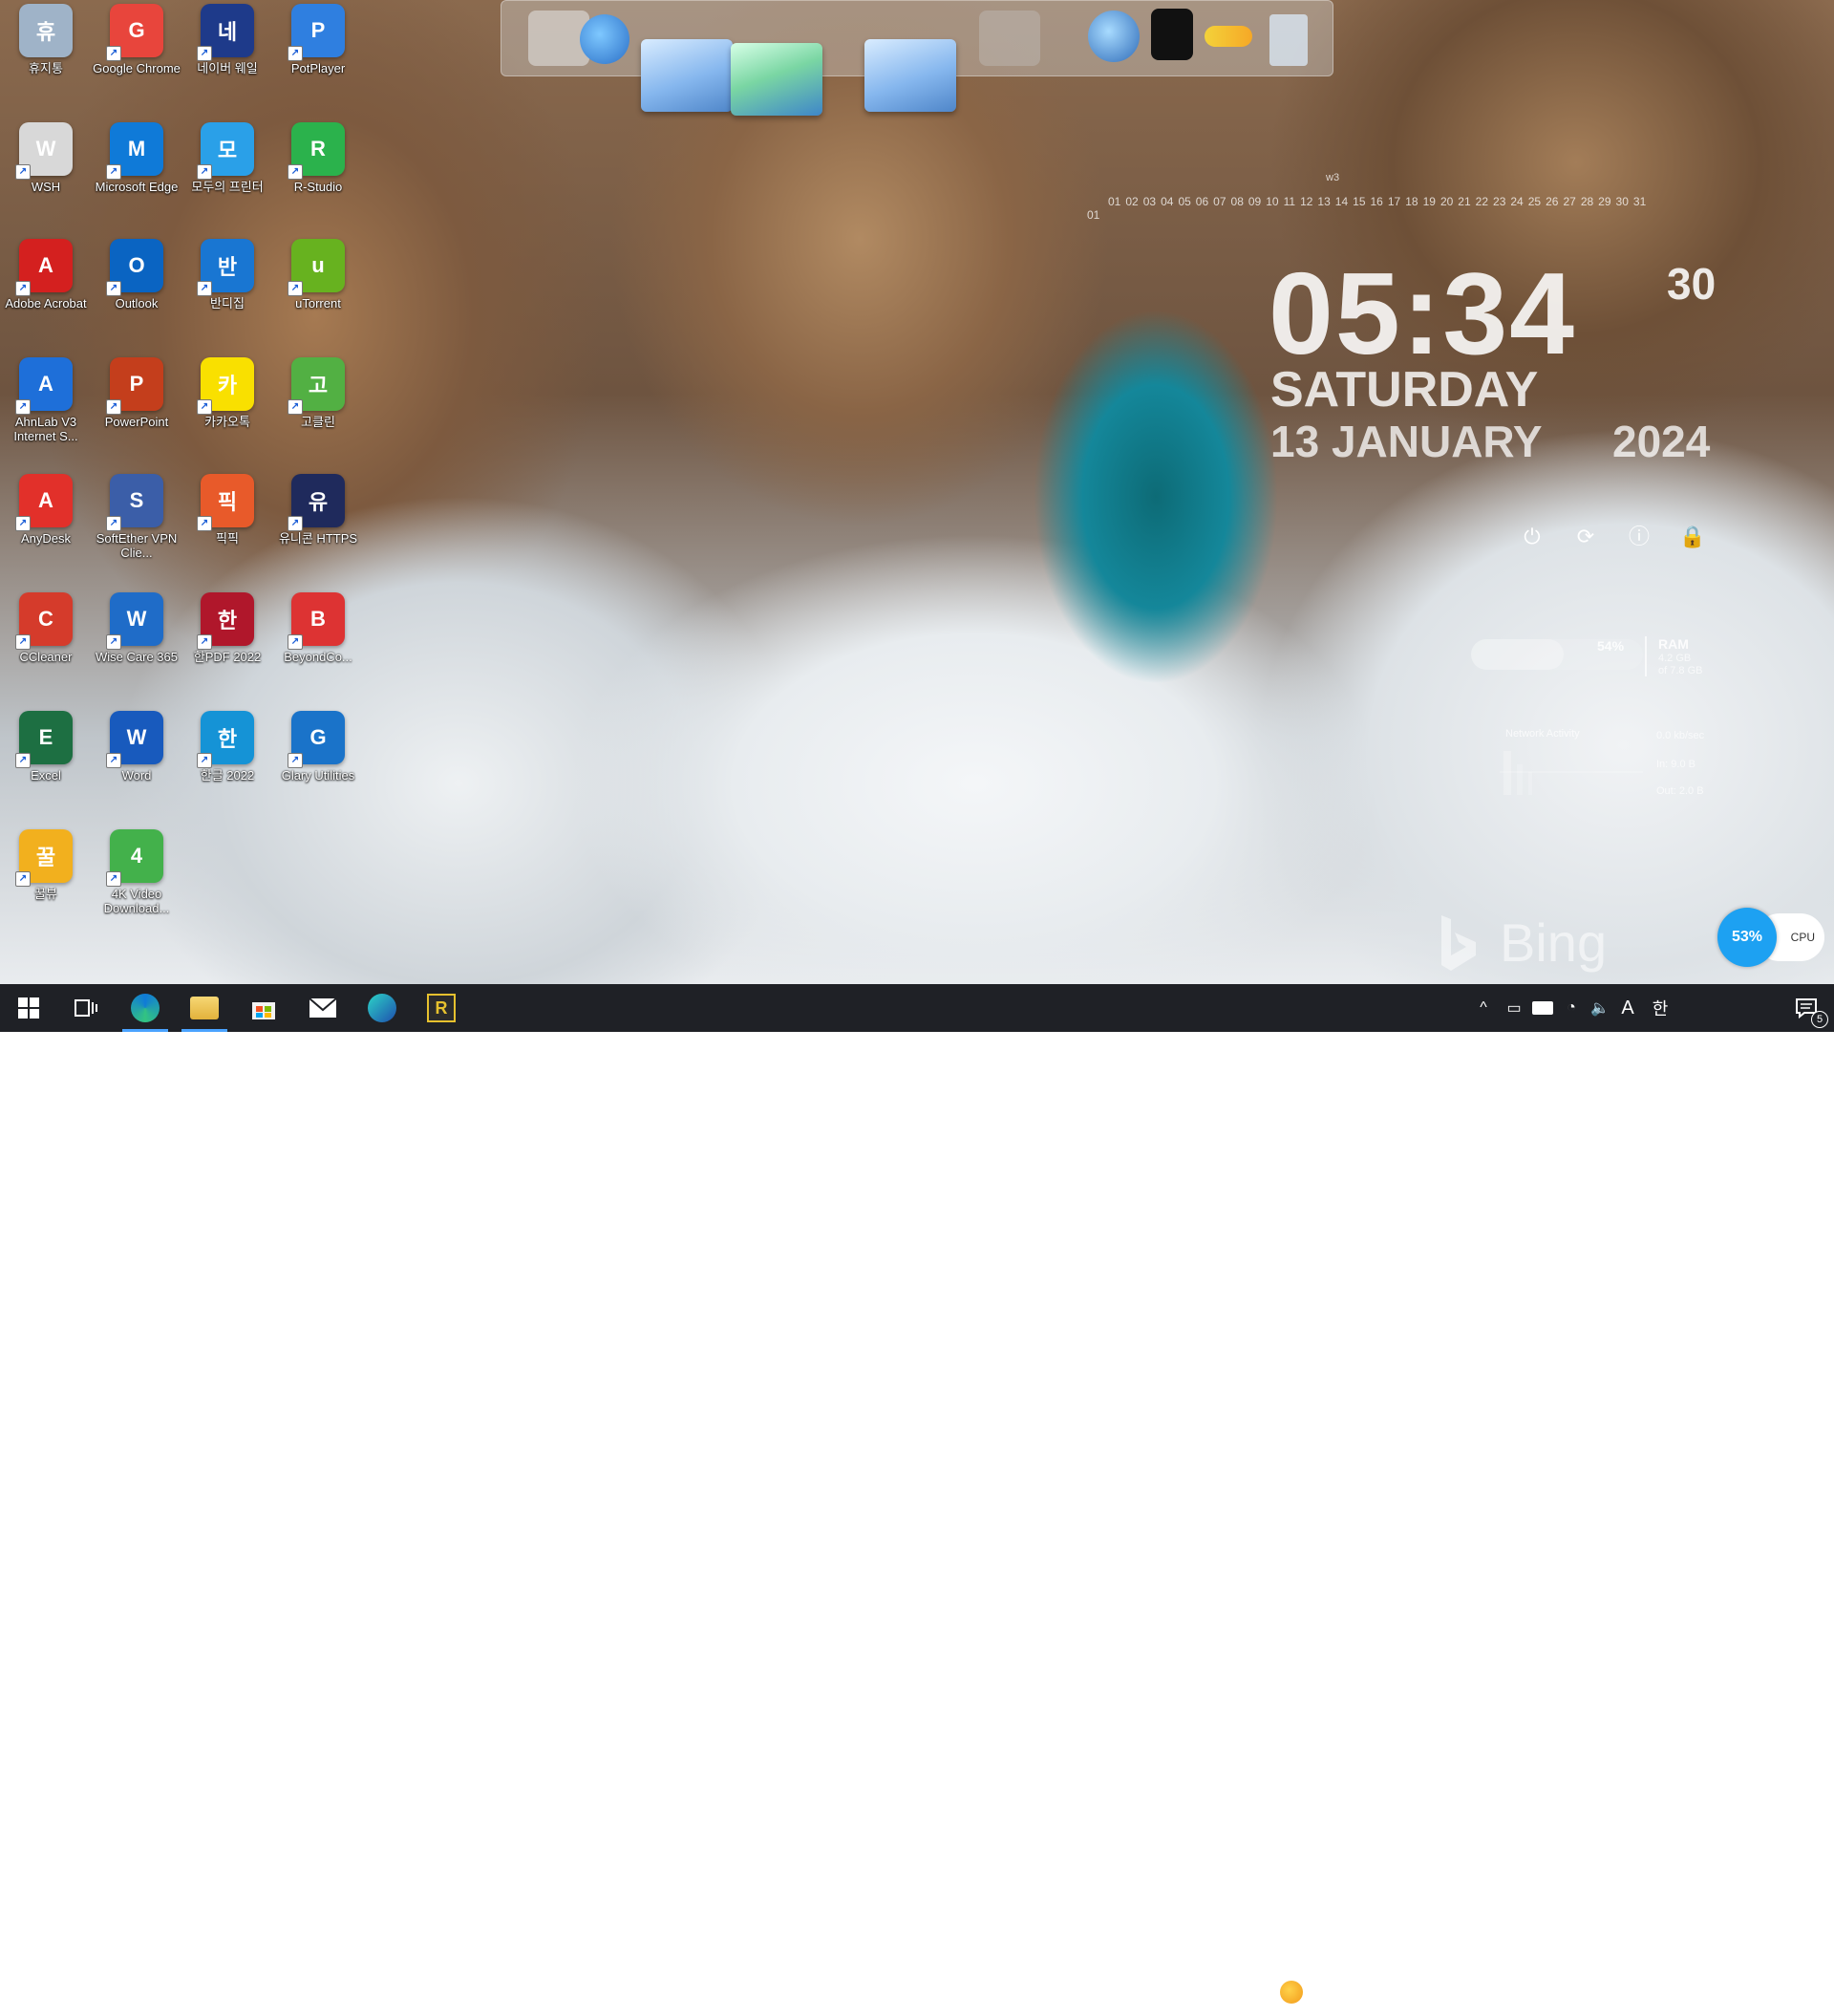 The width and height of the screenshot is (1834, 2016). Describe the element at coordinates (1150, 201) in the screenshot. I see `calendar-day: 03` at that location.